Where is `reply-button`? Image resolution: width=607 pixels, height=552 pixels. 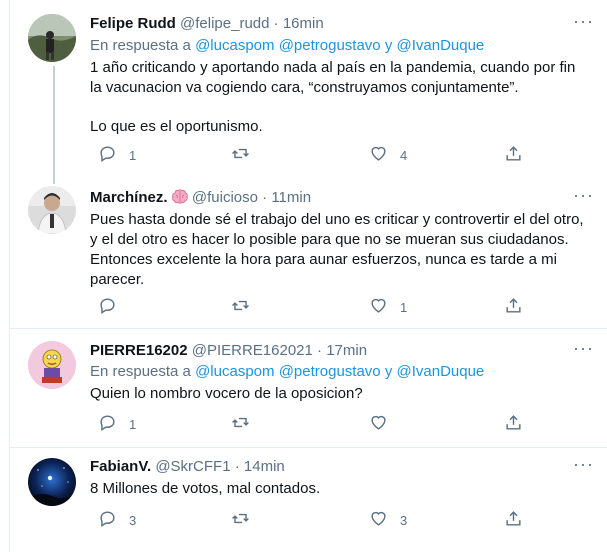
reply-button is located at coordinates (113, 307).